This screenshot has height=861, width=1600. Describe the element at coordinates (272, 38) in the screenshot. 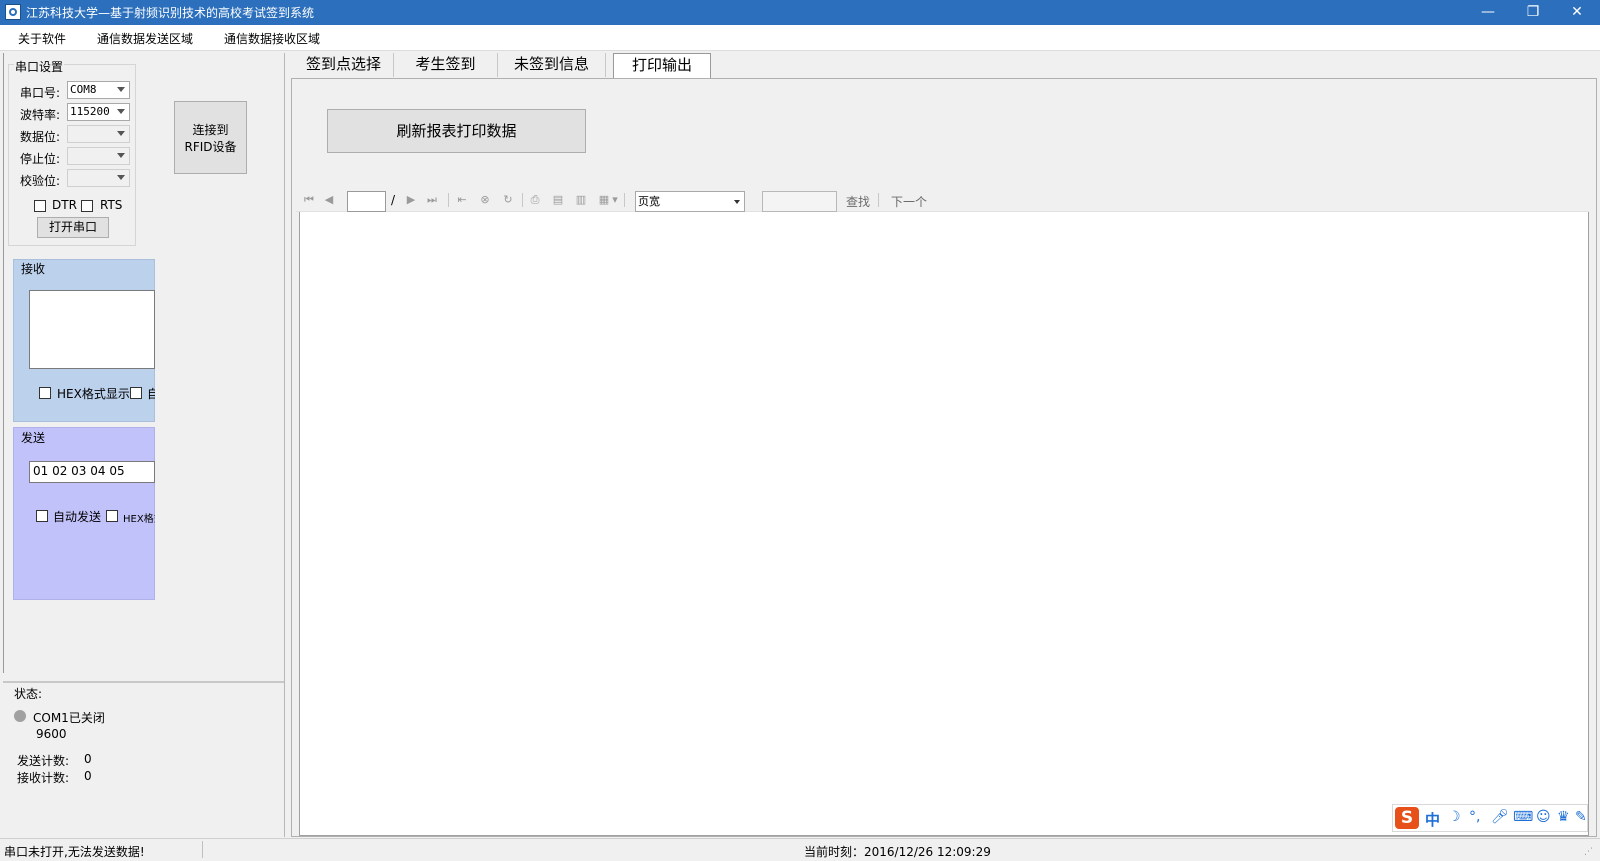

I see `menu-receive-area: 通信数据接收区域` at that location.